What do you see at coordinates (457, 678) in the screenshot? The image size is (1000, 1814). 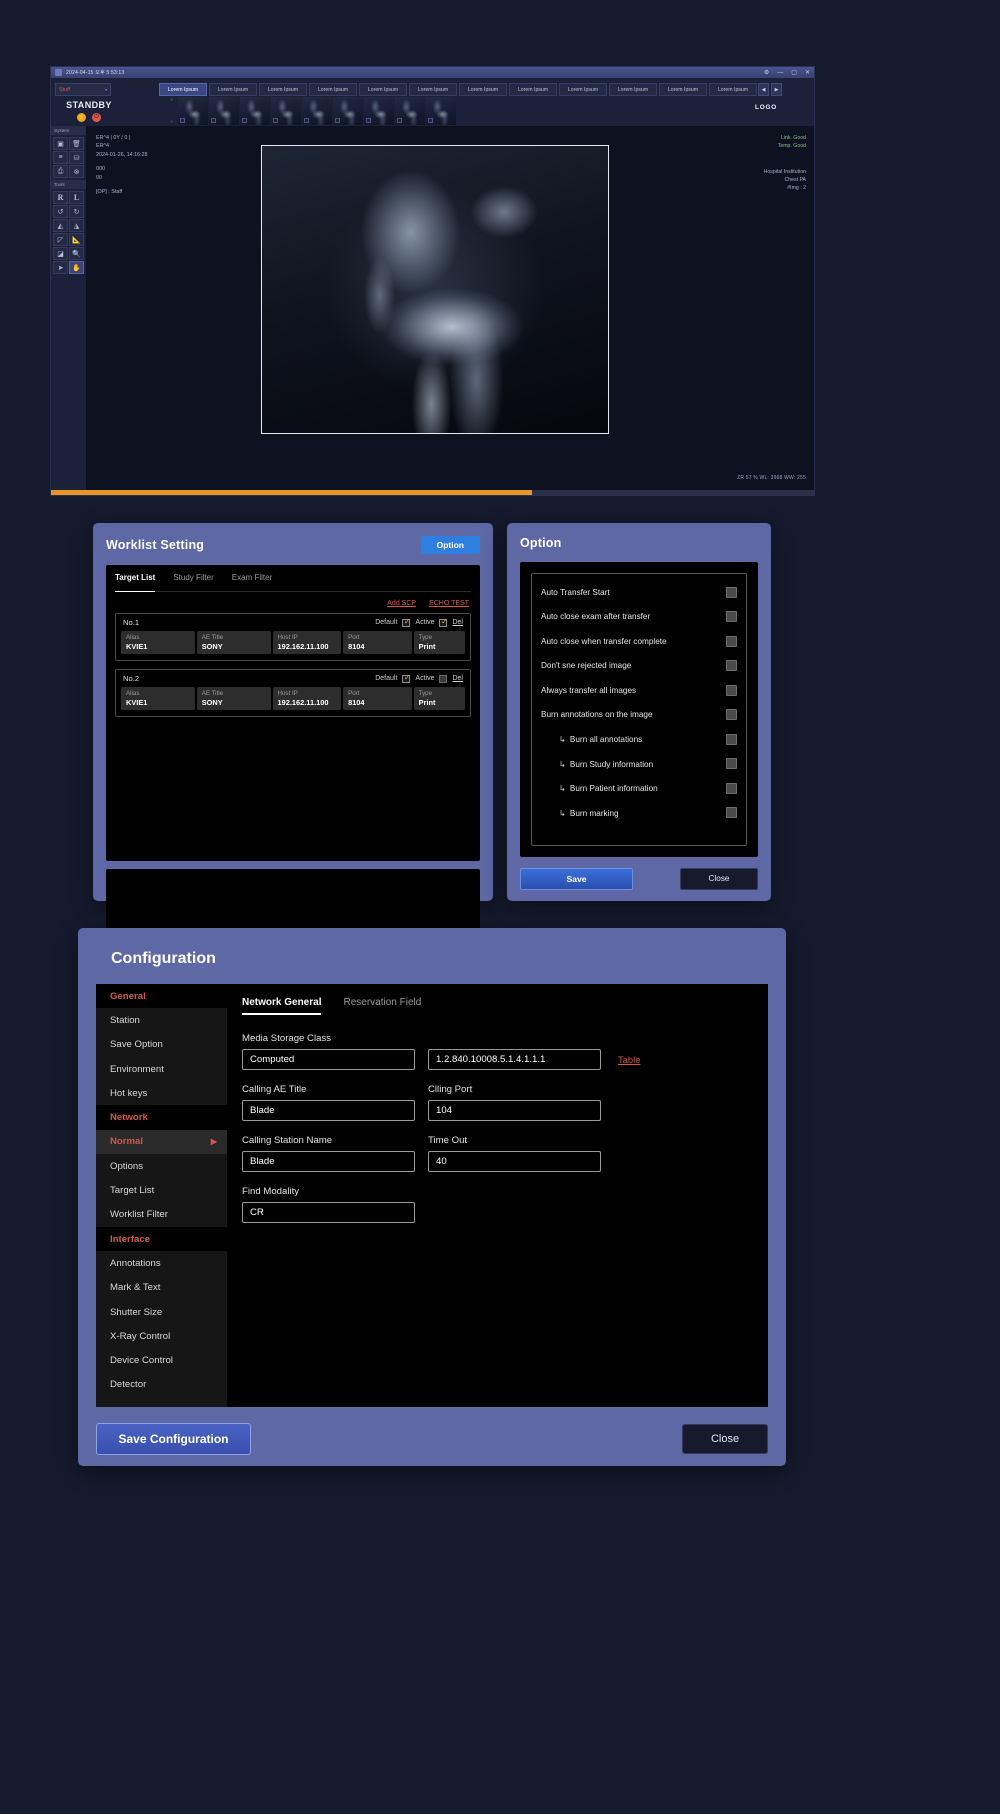 I see `delete-link: Del` at bounding box center [457, 678].